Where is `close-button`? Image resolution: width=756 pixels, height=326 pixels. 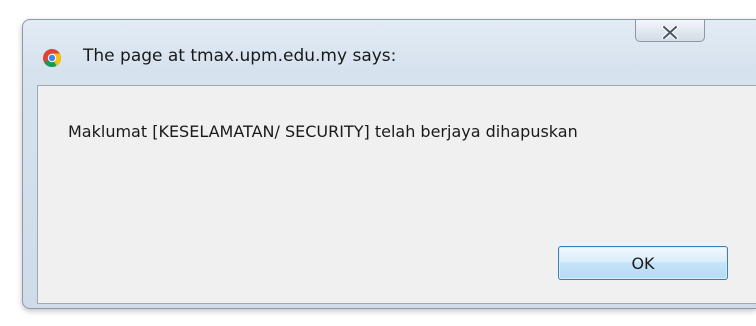
close-button is located at coordinates (670, 31).